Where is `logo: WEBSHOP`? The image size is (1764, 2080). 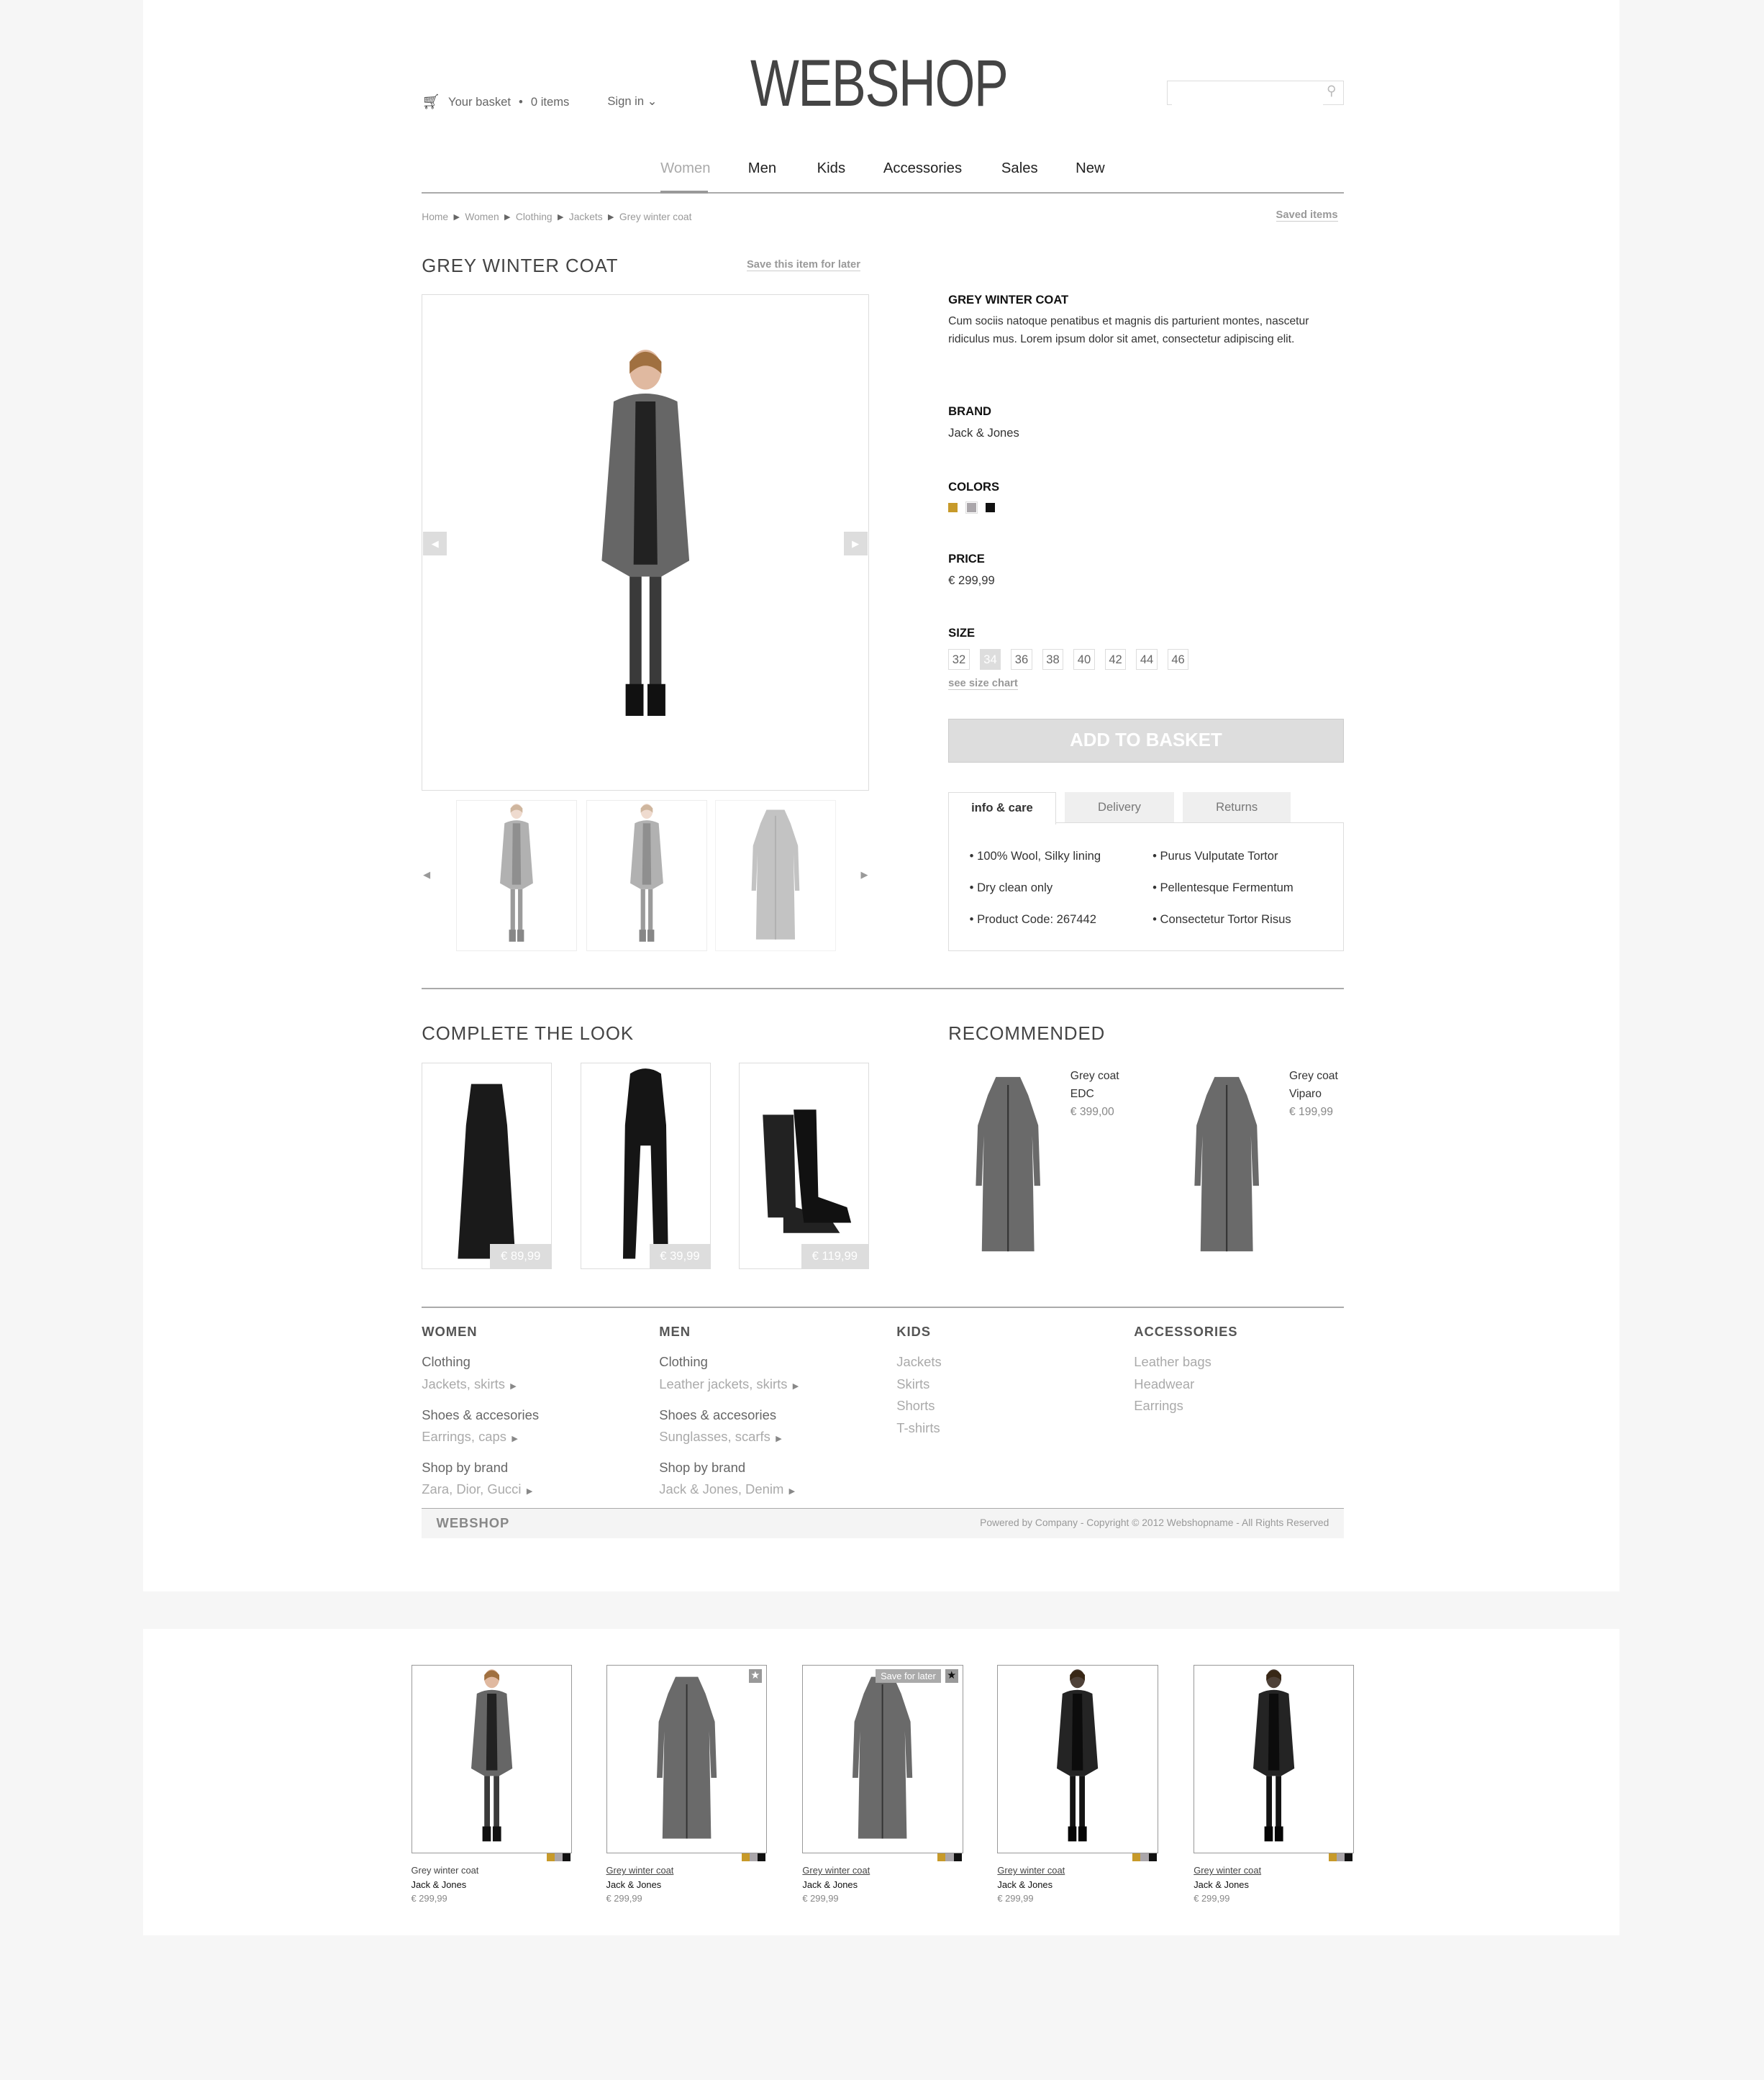
logo: WEBSHOP is located at coordinates (879, 84).